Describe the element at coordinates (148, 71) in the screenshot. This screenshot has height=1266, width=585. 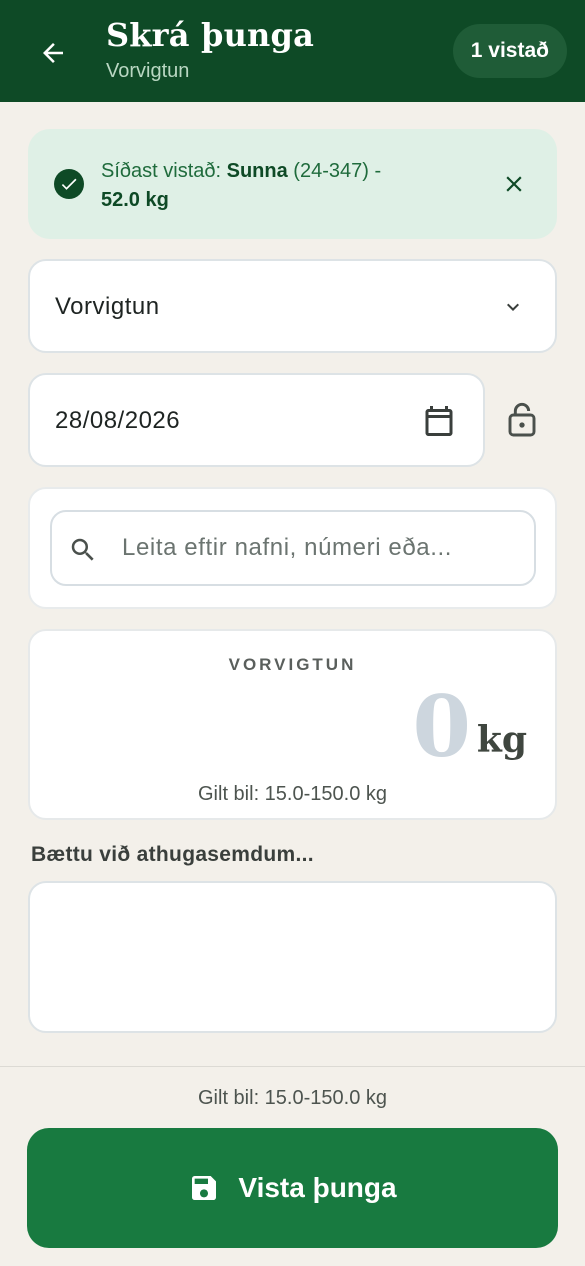
I see `page-subtitle: Vorvigtun` at that location.